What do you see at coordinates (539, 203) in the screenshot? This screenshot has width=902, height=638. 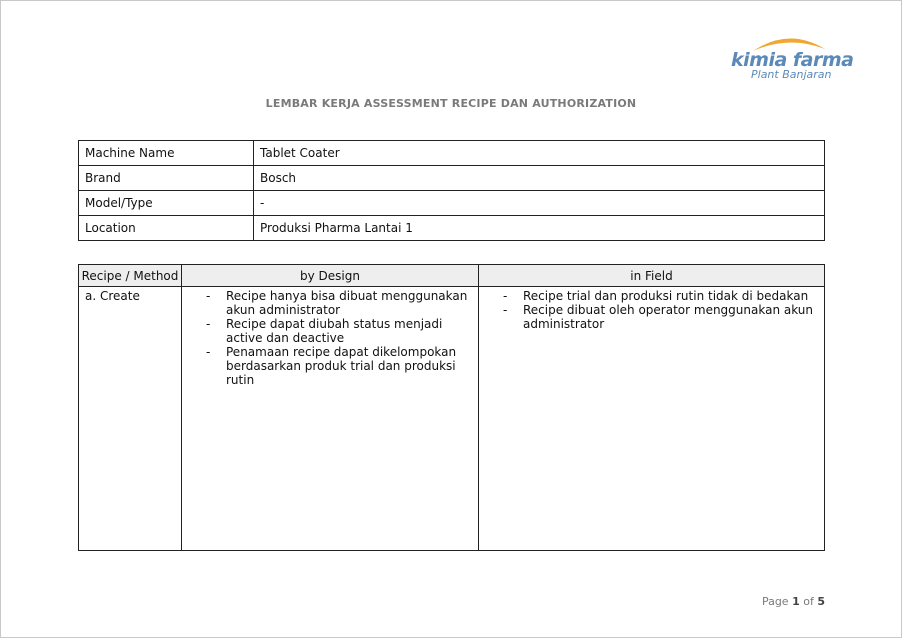 I see `info-value: -` at bounding box center [539, 203].